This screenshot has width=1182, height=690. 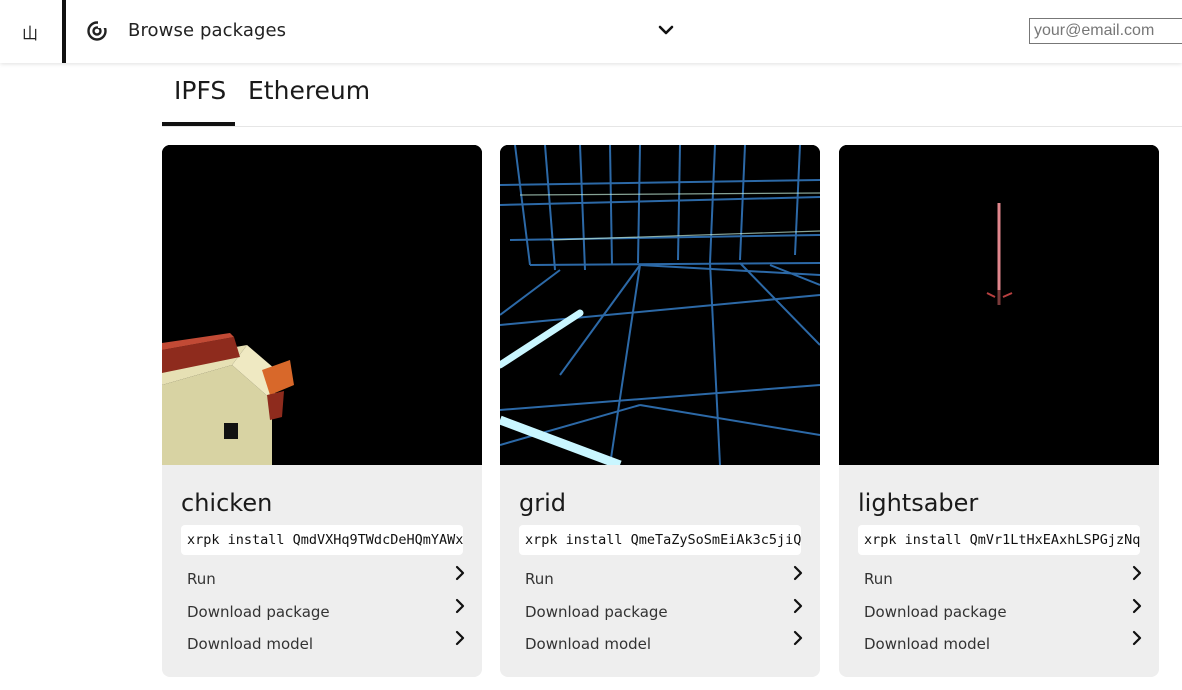 What do you see at coordinates (999, 305) in the screenshot?
I see `lightsaber-preview` at bounding box center [999, 305].